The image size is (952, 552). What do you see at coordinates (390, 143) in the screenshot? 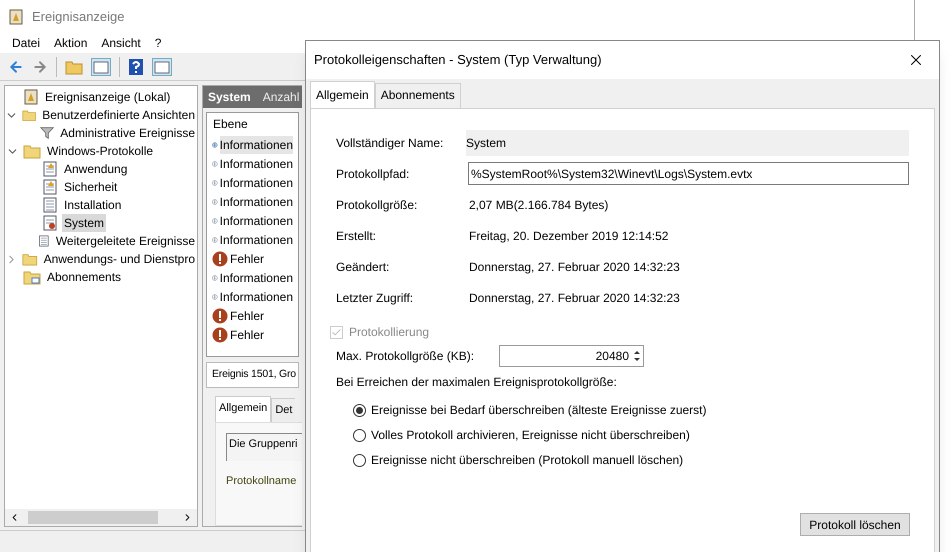
I see `field-label: Vollständiger Name:` at bounding box center [390, 143].